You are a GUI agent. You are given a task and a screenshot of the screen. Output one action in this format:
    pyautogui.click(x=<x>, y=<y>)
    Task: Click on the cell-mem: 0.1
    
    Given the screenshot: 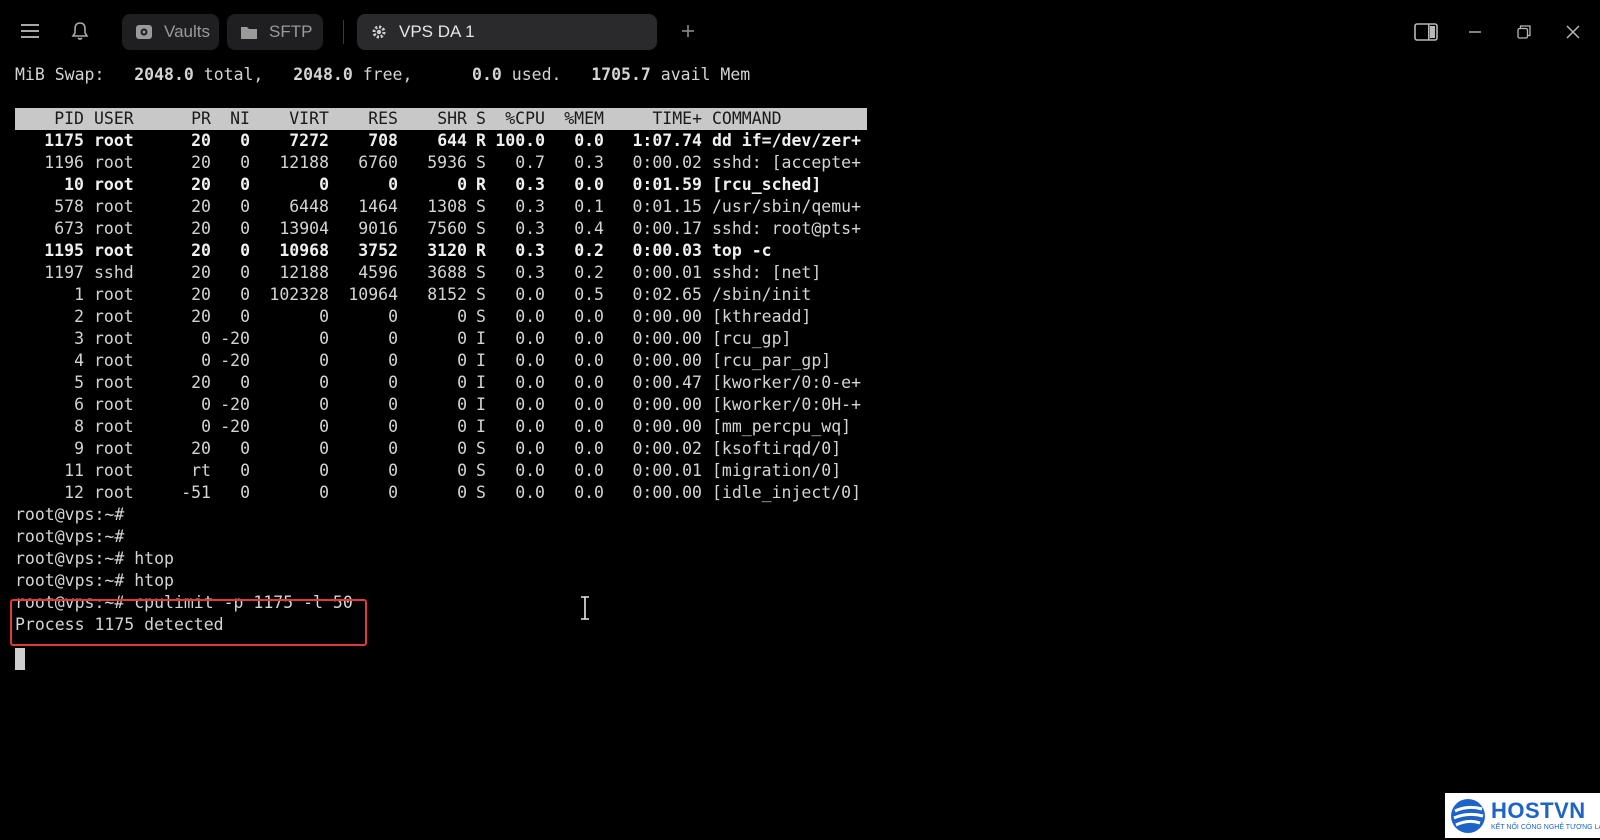 What is the action you would take?
    pyautogui.click(x=589, y=206)
    